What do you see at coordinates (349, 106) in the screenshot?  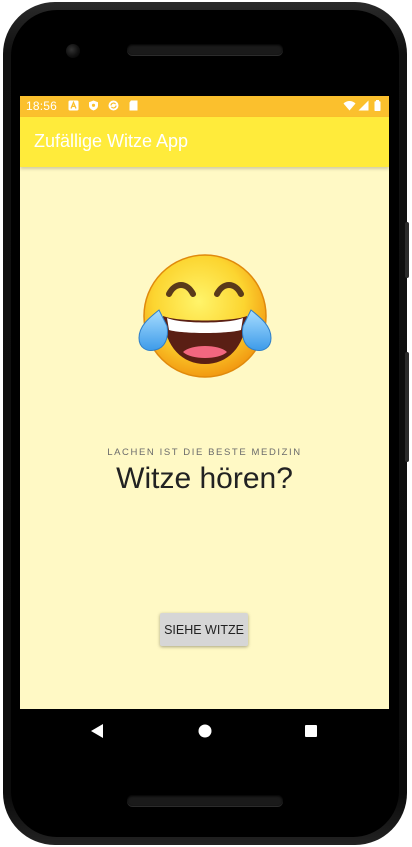 I see `wifi-icon` at bounding box center [349, 106].